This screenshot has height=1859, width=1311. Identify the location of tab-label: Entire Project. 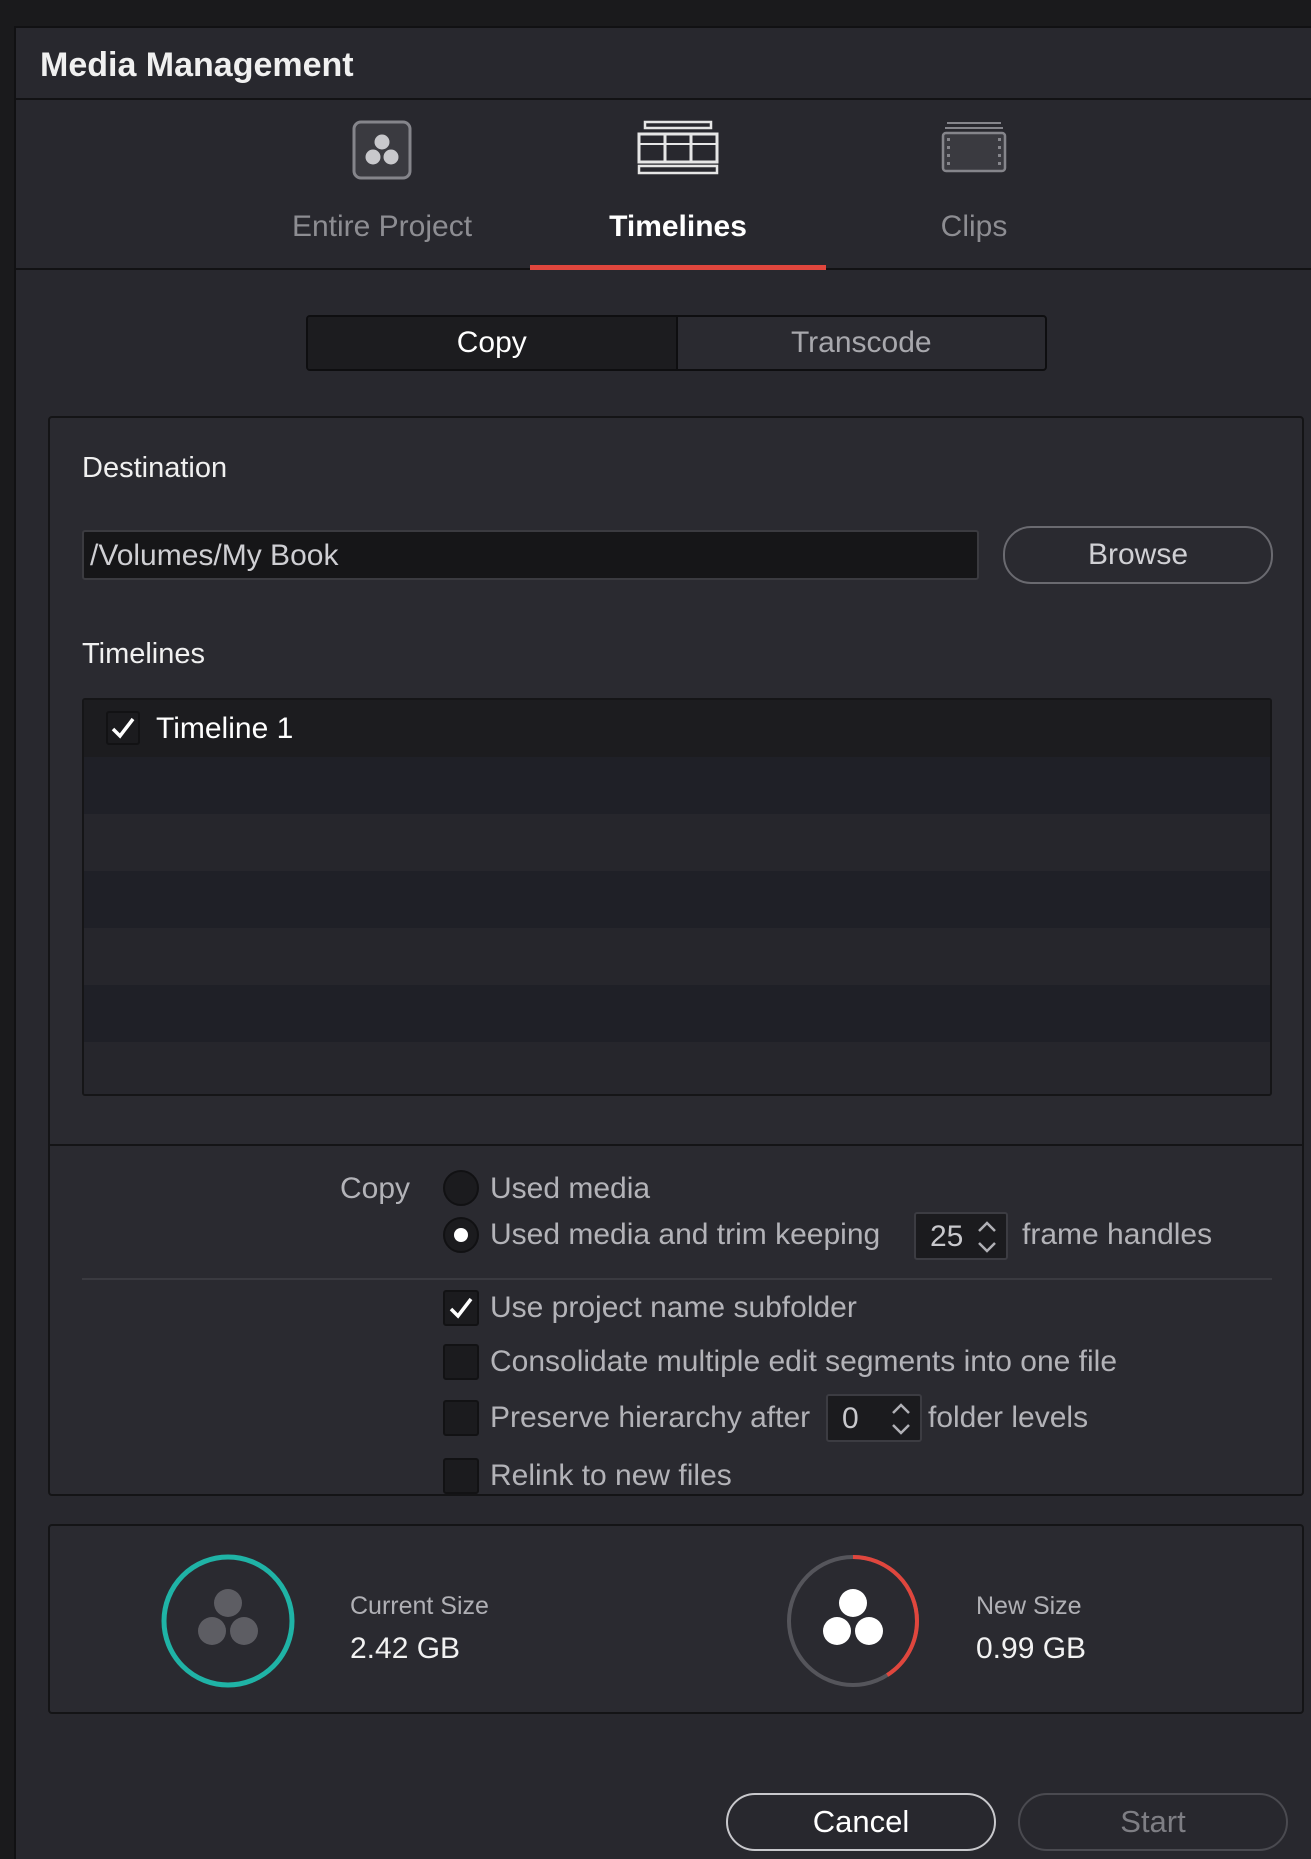
(382, 226).